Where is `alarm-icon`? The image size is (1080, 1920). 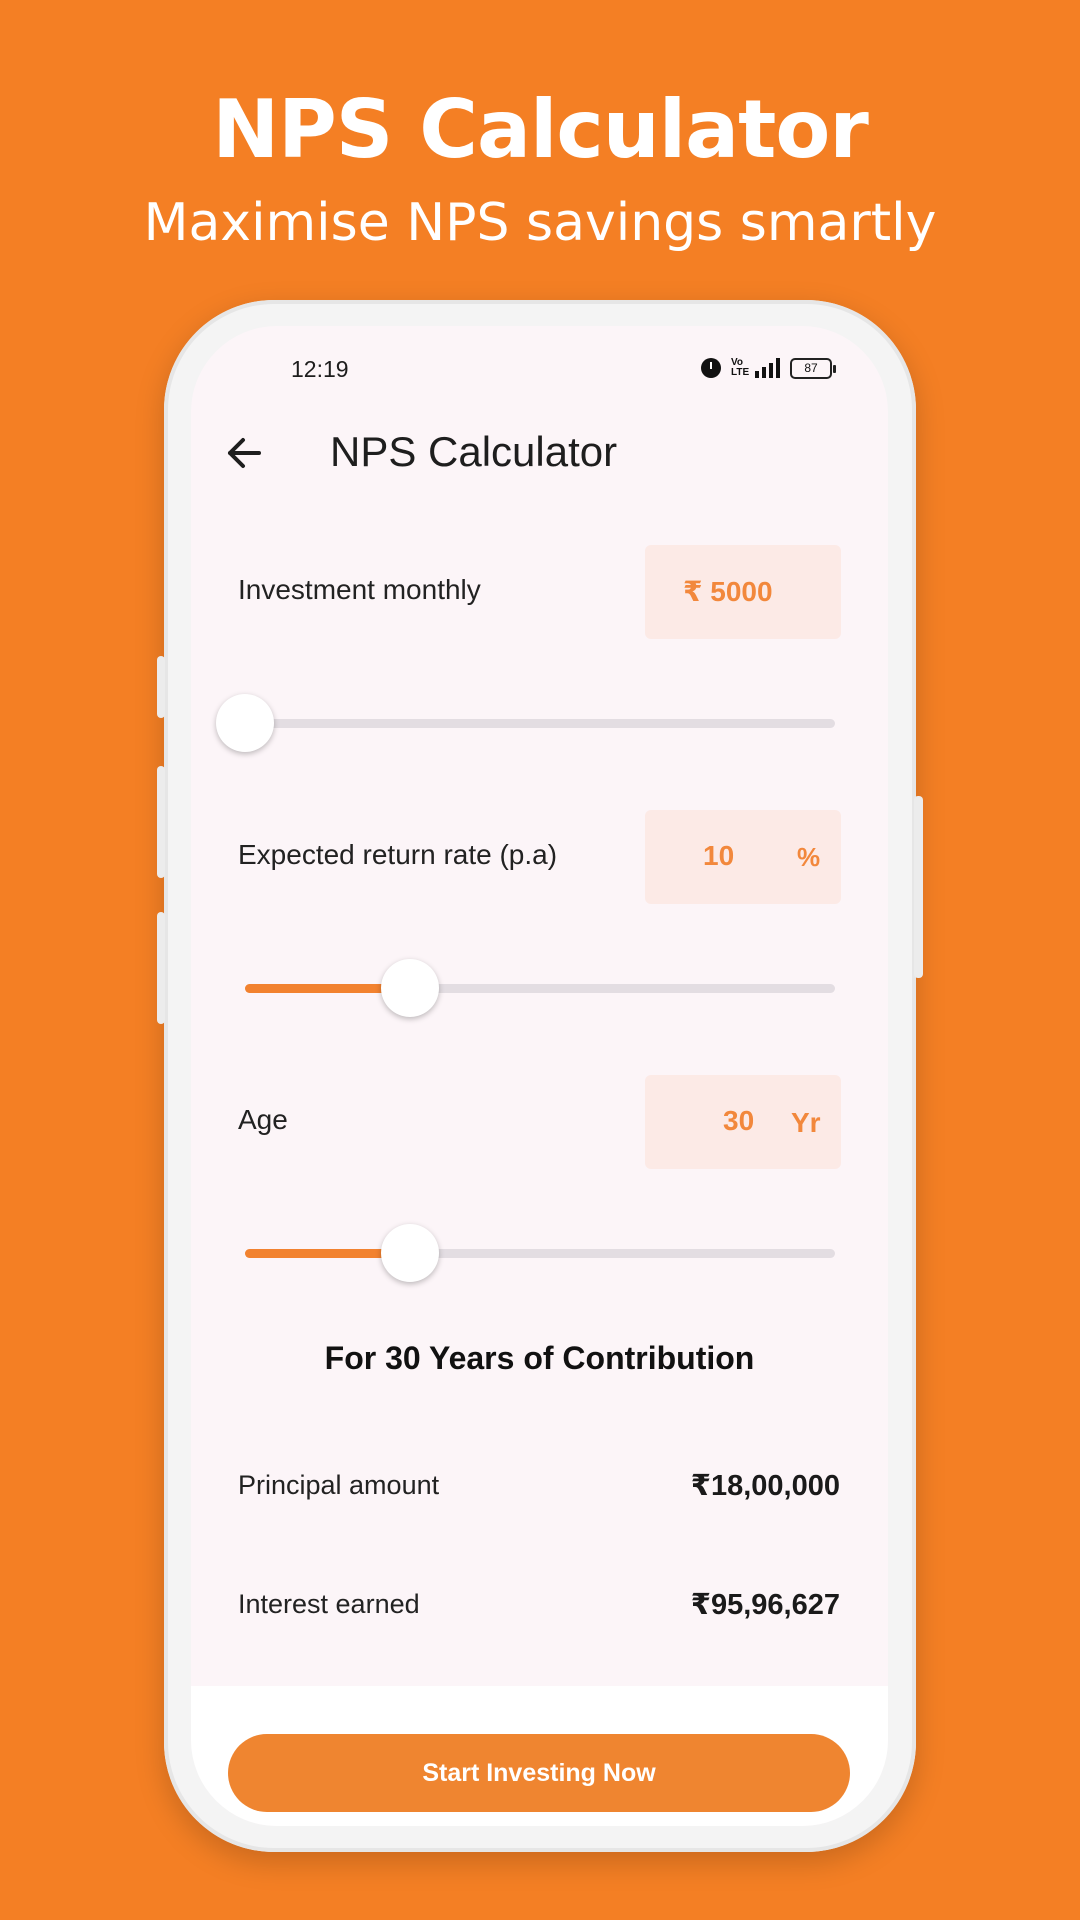 alarm-icon is located at coordinates (711, 368).